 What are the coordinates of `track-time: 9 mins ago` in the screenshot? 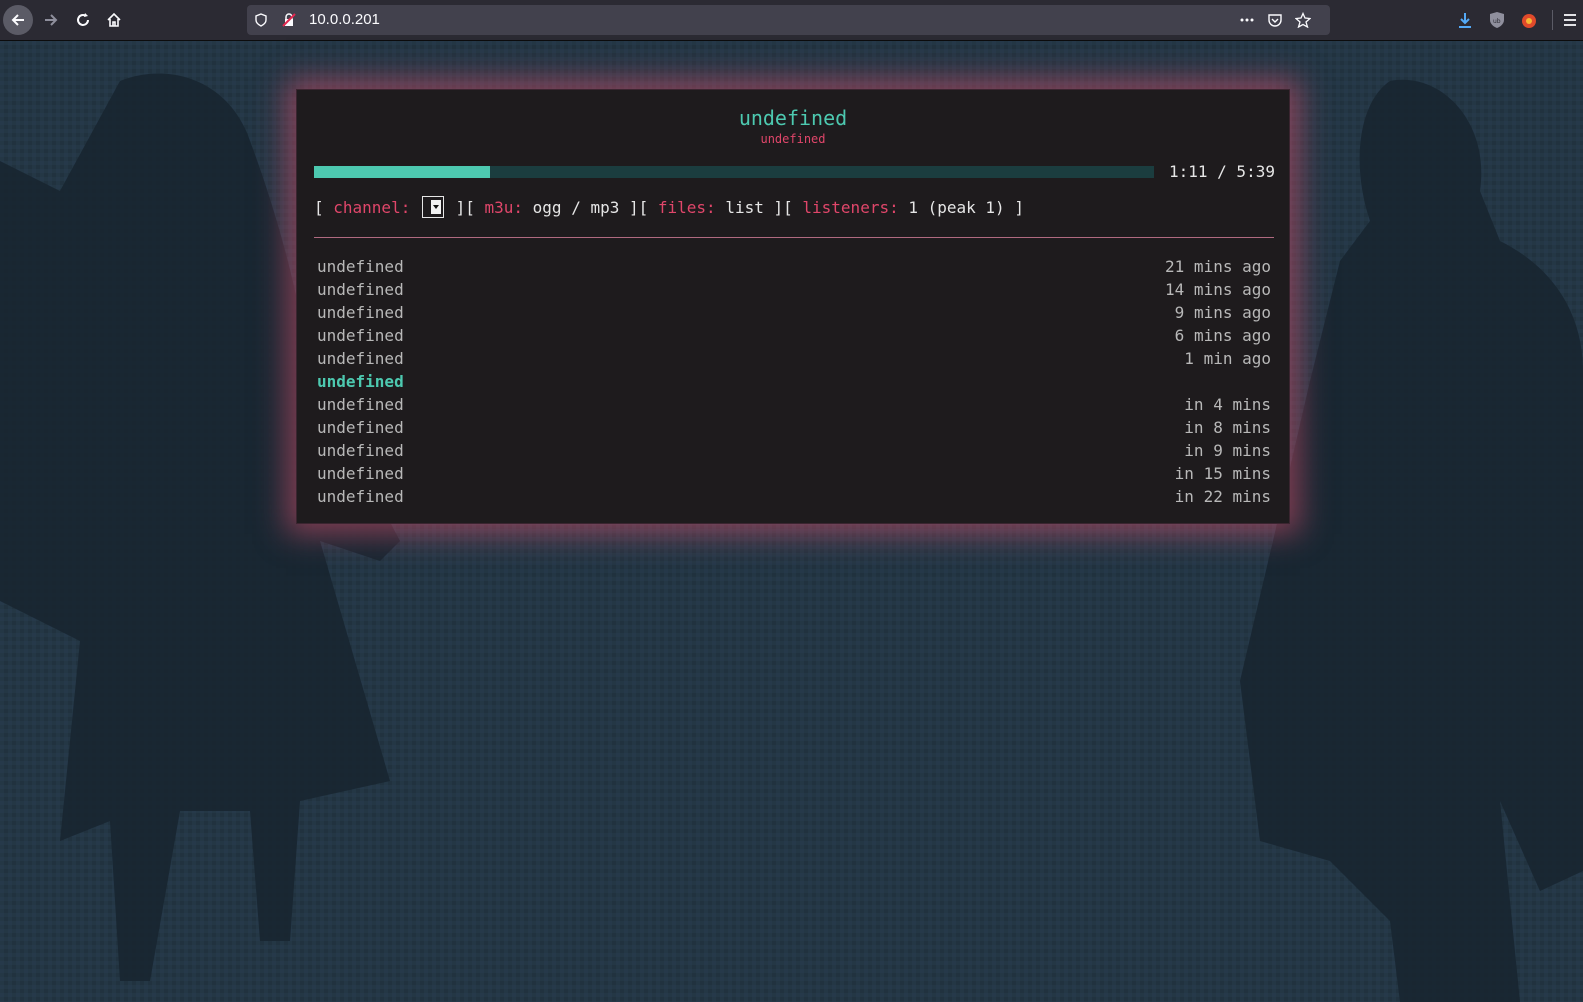 It's located at (1222, 312).